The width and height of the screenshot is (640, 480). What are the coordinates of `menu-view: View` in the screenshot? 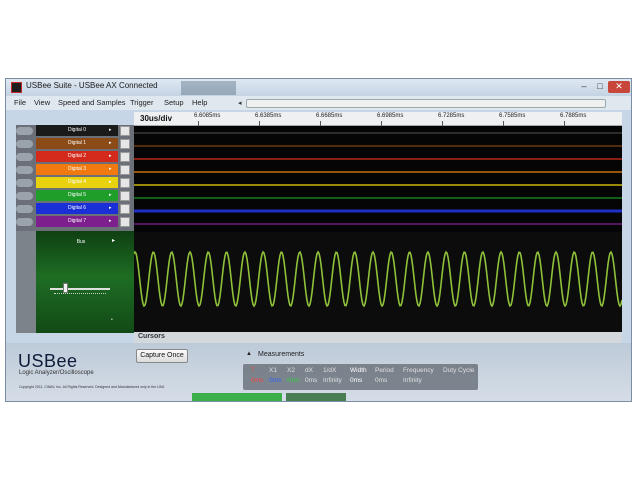 It's located at (42, 102).